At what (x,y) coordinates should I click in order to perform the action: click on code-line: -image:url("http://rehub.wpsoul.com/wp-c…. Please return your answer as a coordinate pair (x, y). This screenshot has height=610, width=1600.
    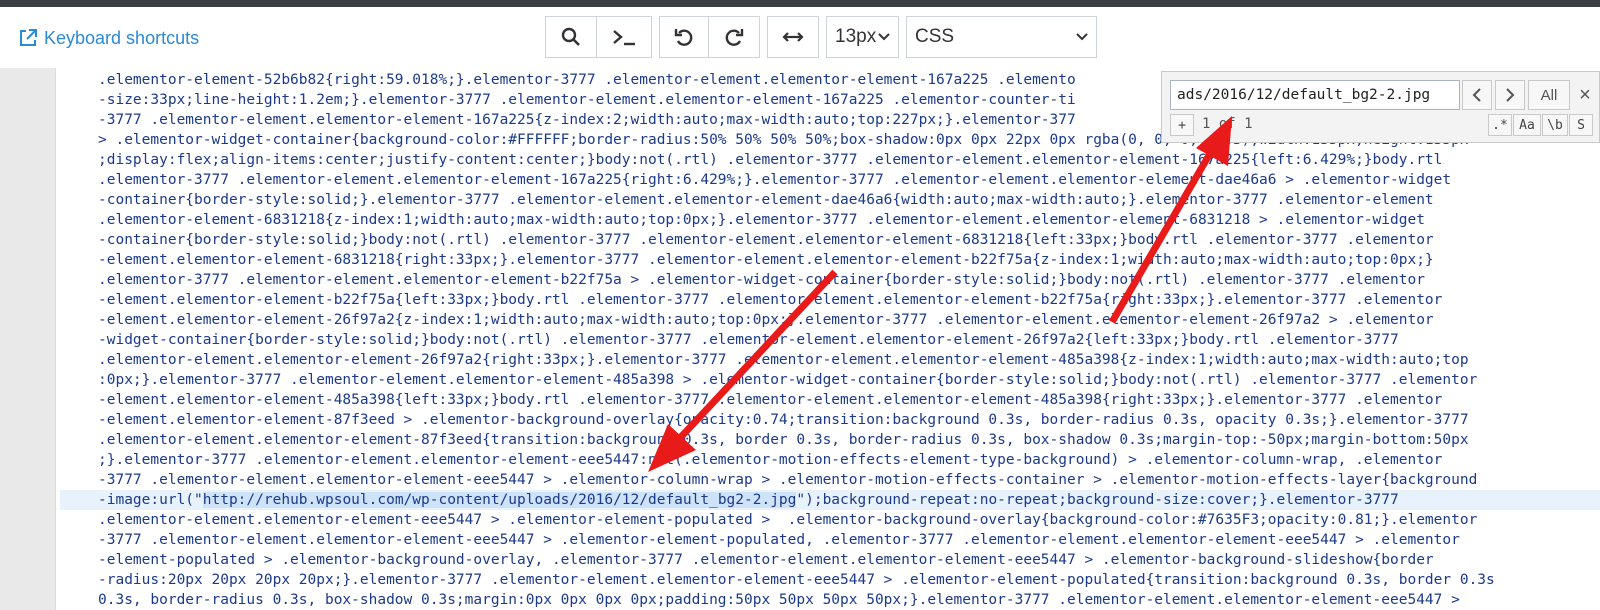
    Looking at the image, I should click on (830, 500).